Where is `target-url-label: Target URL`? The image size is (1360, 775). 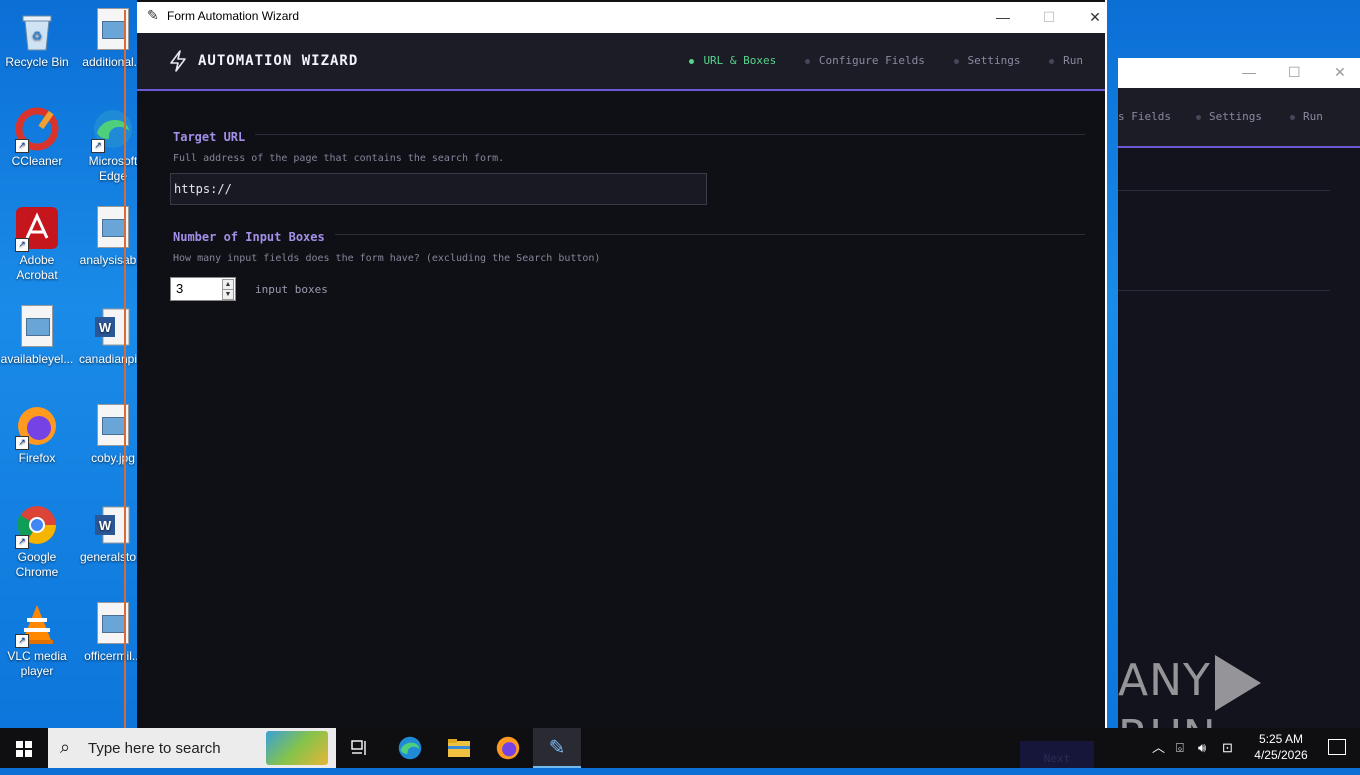 target-url-label: Target URL is located at coordinates (214, 137).